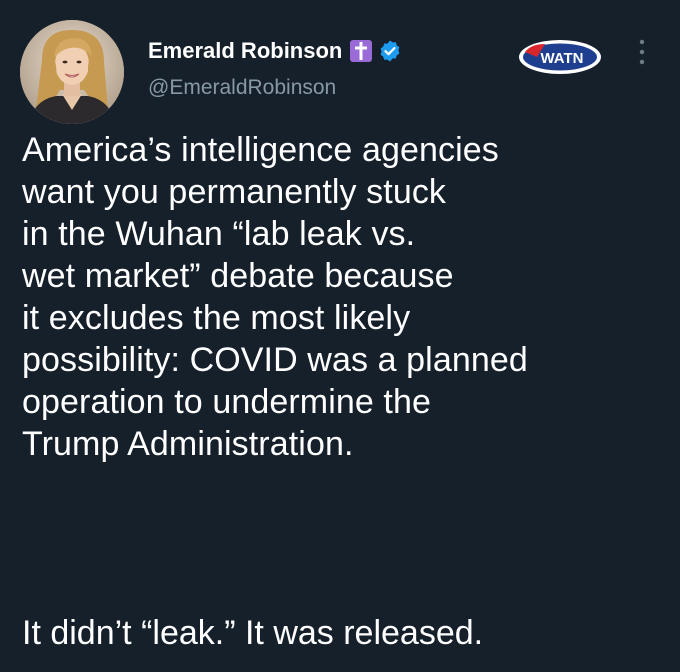  Describe the element at coordinates (390, 51) in the screenshot. I see `verified-badge-icon` at that location.